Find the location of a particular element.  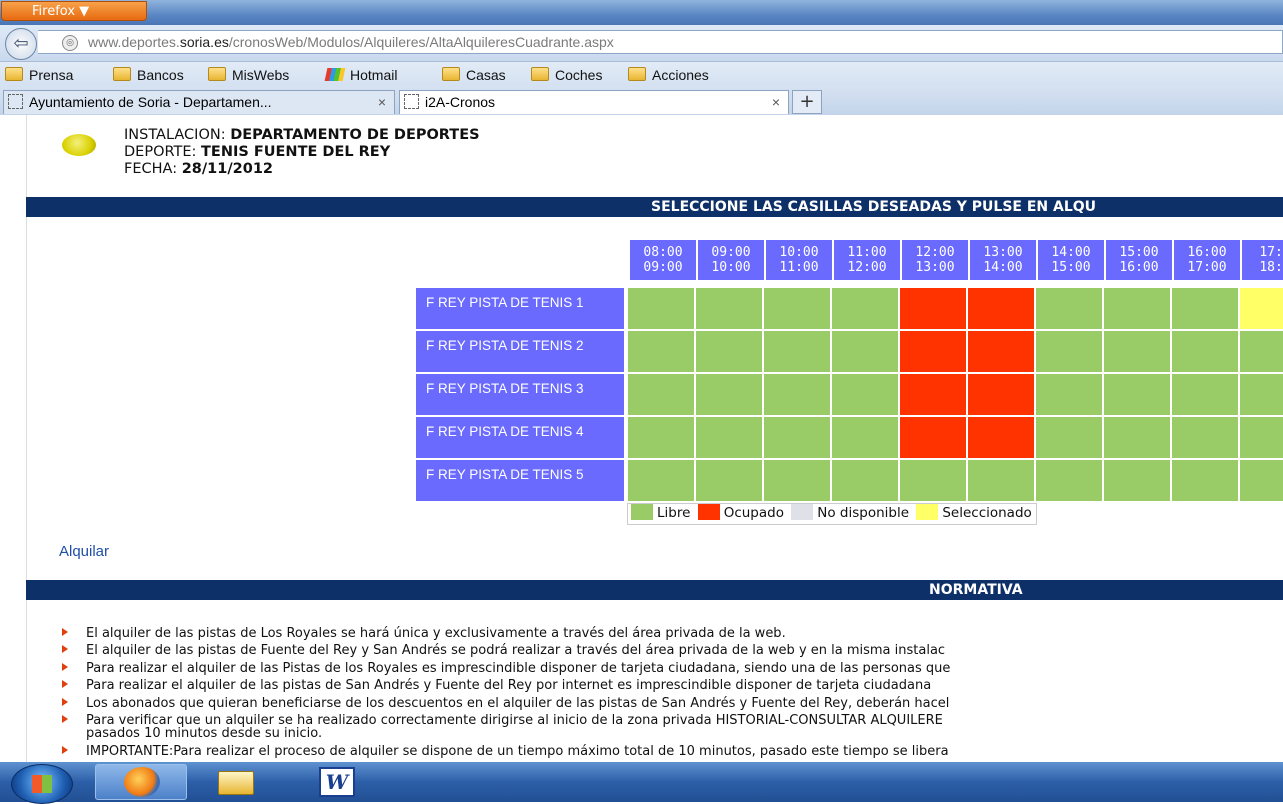

msn-butterfly-icon is located at coordinates (335, 74).